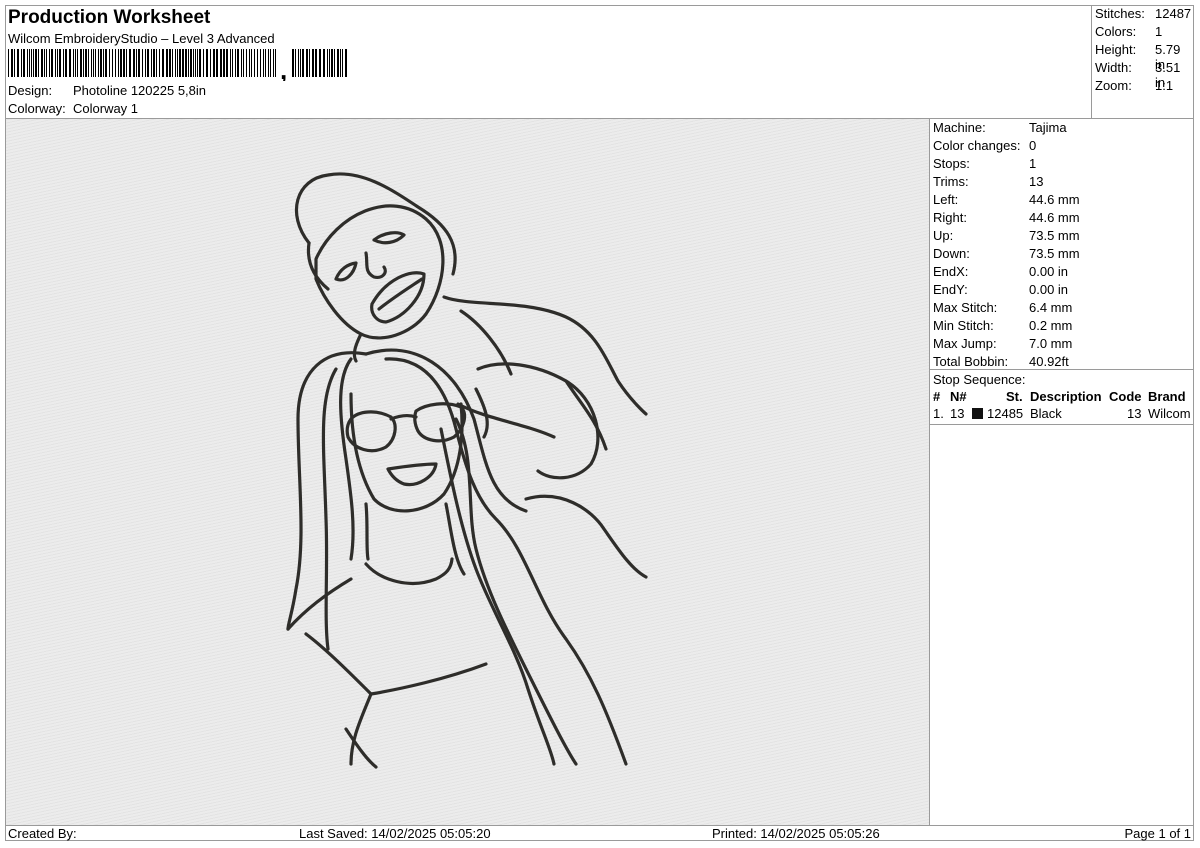  I want to click on row-num: 1., so click(938, 413).